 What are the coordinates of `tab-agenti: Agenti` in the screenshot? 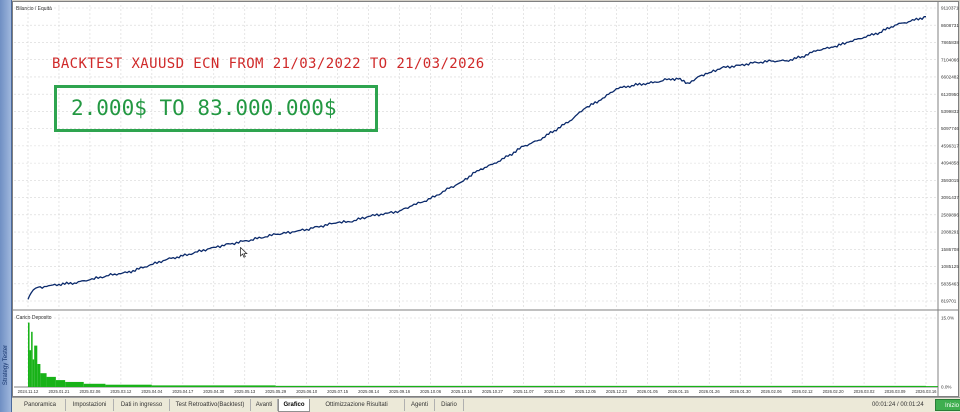 It's located at (420, 405).